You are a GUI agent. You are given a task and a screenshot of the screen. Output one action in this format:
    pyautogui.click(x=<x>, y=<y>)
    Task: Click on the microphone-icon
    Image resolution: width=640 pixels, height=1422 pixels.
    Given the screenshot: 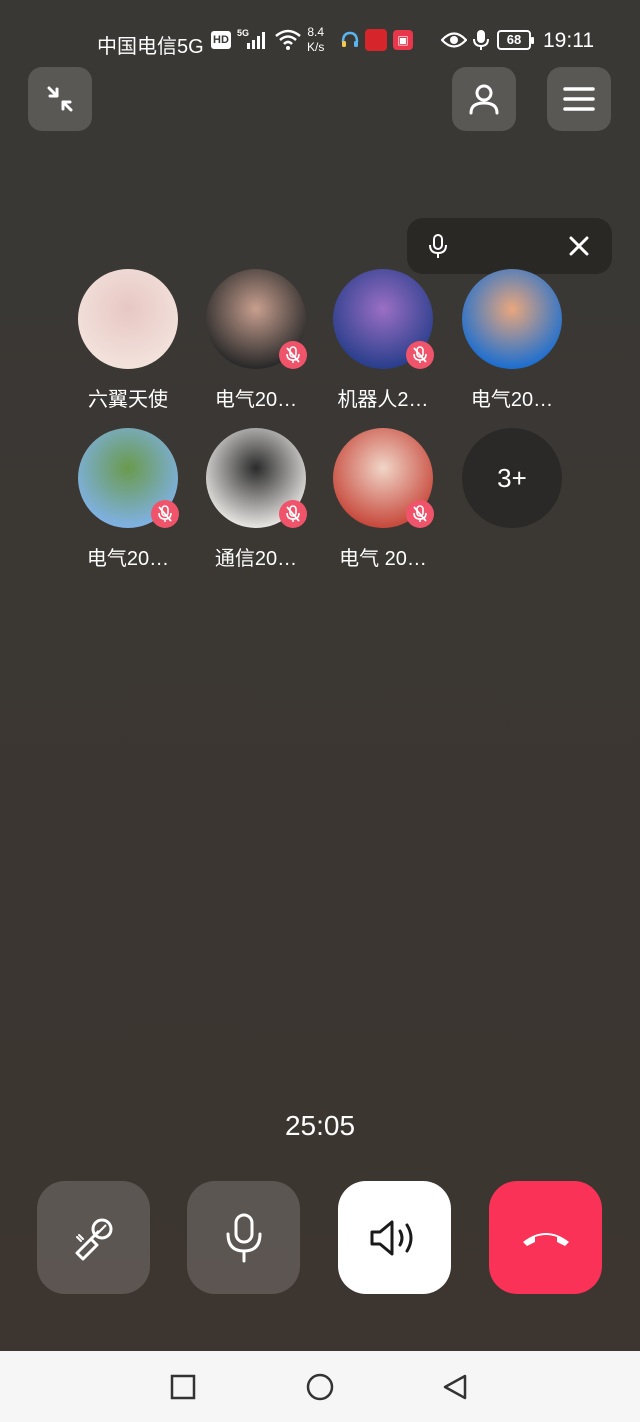 What is the action you would take?
    pyautogui.click(x=243, y=1237)
    